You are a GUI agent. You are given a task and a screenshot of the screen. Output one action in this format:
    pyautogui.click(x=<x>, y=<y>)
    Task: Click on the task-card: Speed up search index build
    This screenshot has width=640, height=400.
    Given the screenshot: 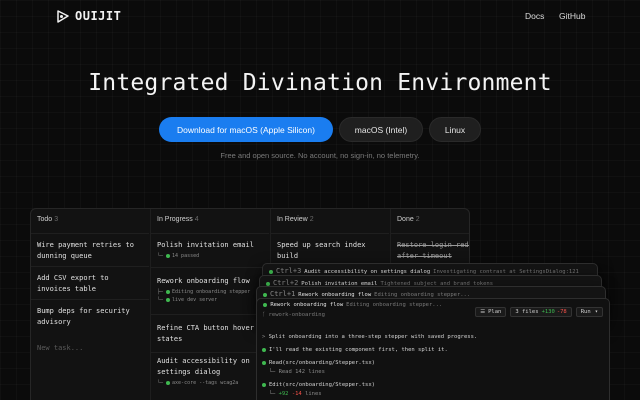 What is the action you would take?
    pyautogui.click(x=330, y=249)
    